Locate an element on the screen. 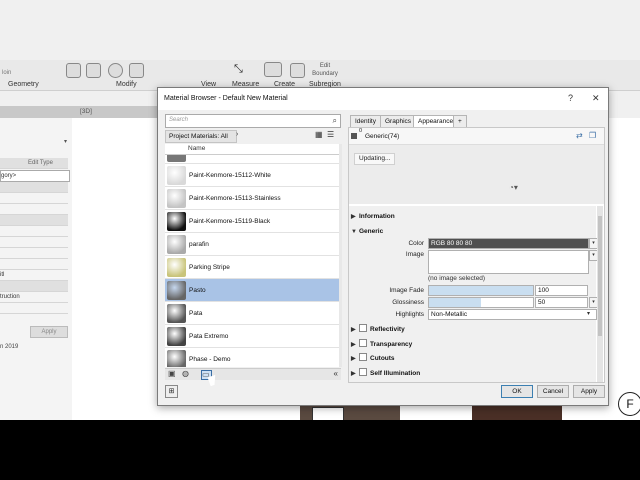  tab-appearance: Appearance is located at coordinates (436, 121).